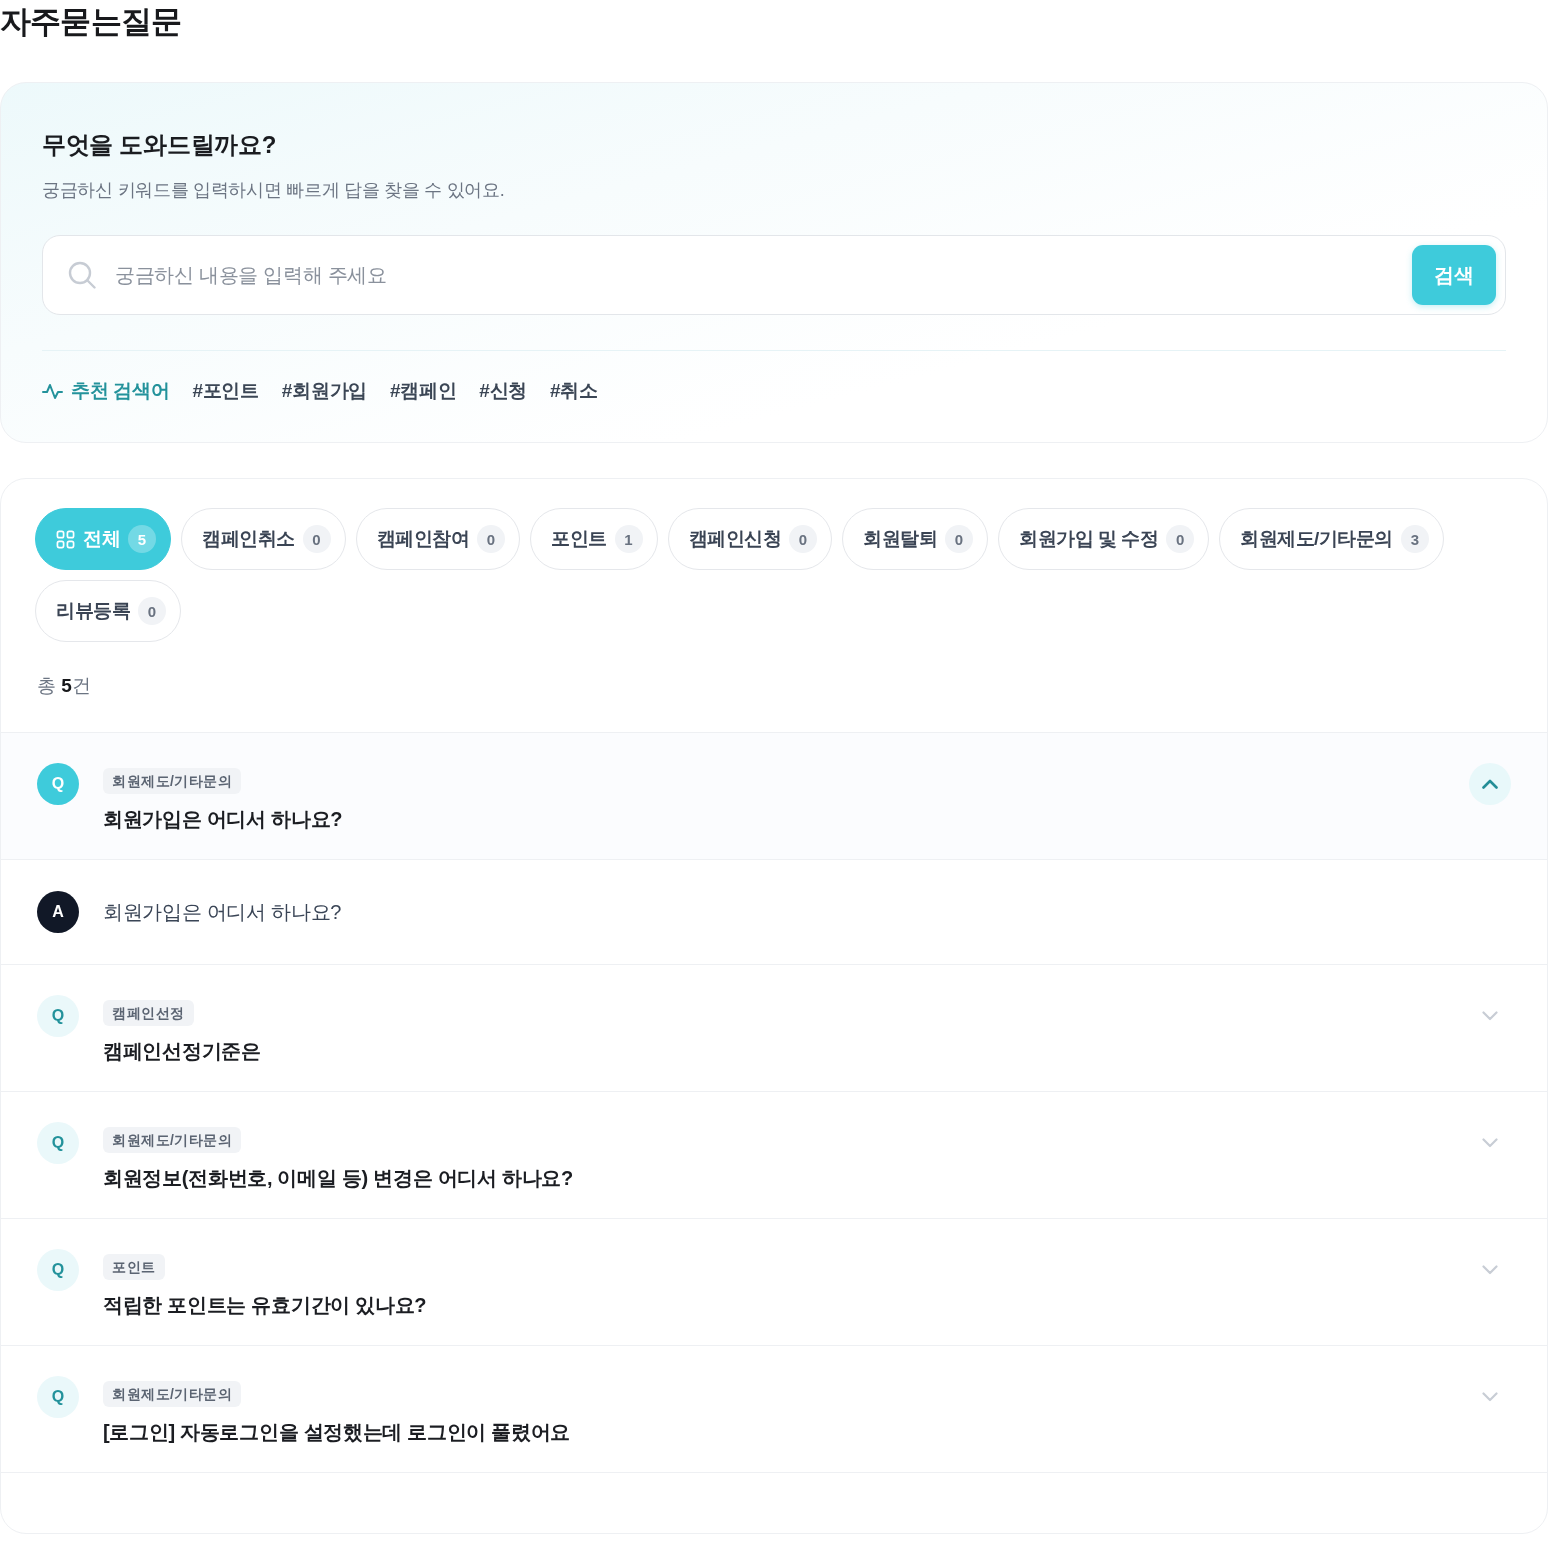 This screenshot has height=1557, width=1548. Describe the element at coordinates (437, 539) in the screenshot. I see `category-tab: 캠페인참여 0` at that location.